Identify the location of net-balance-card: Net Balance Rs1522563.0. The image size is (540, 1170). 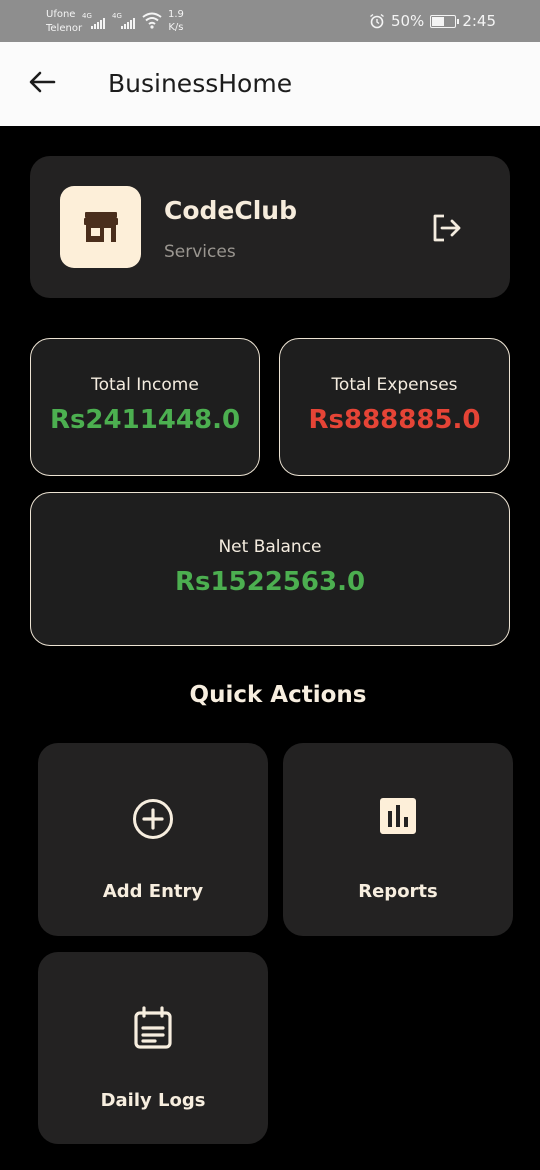
(270, 569).